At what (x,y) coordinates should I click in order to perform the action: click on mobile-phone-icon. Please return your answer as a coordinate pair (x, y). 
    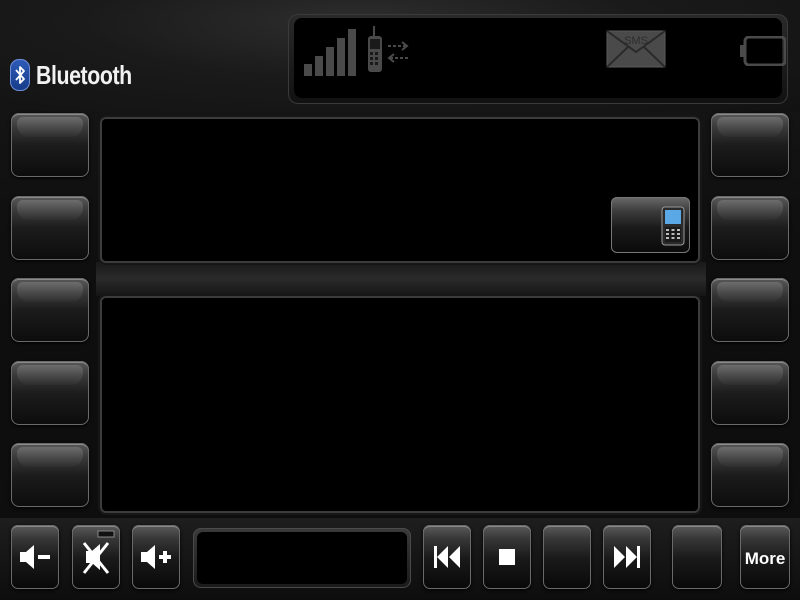
    Looking at the image, I should click on (673, 226).